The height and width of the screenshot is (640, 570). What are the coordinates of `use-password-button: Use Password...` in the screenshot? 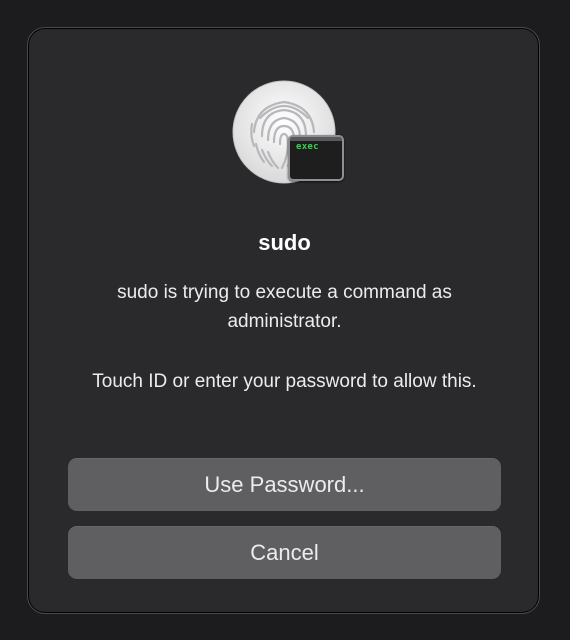 It's located at (284, 484).